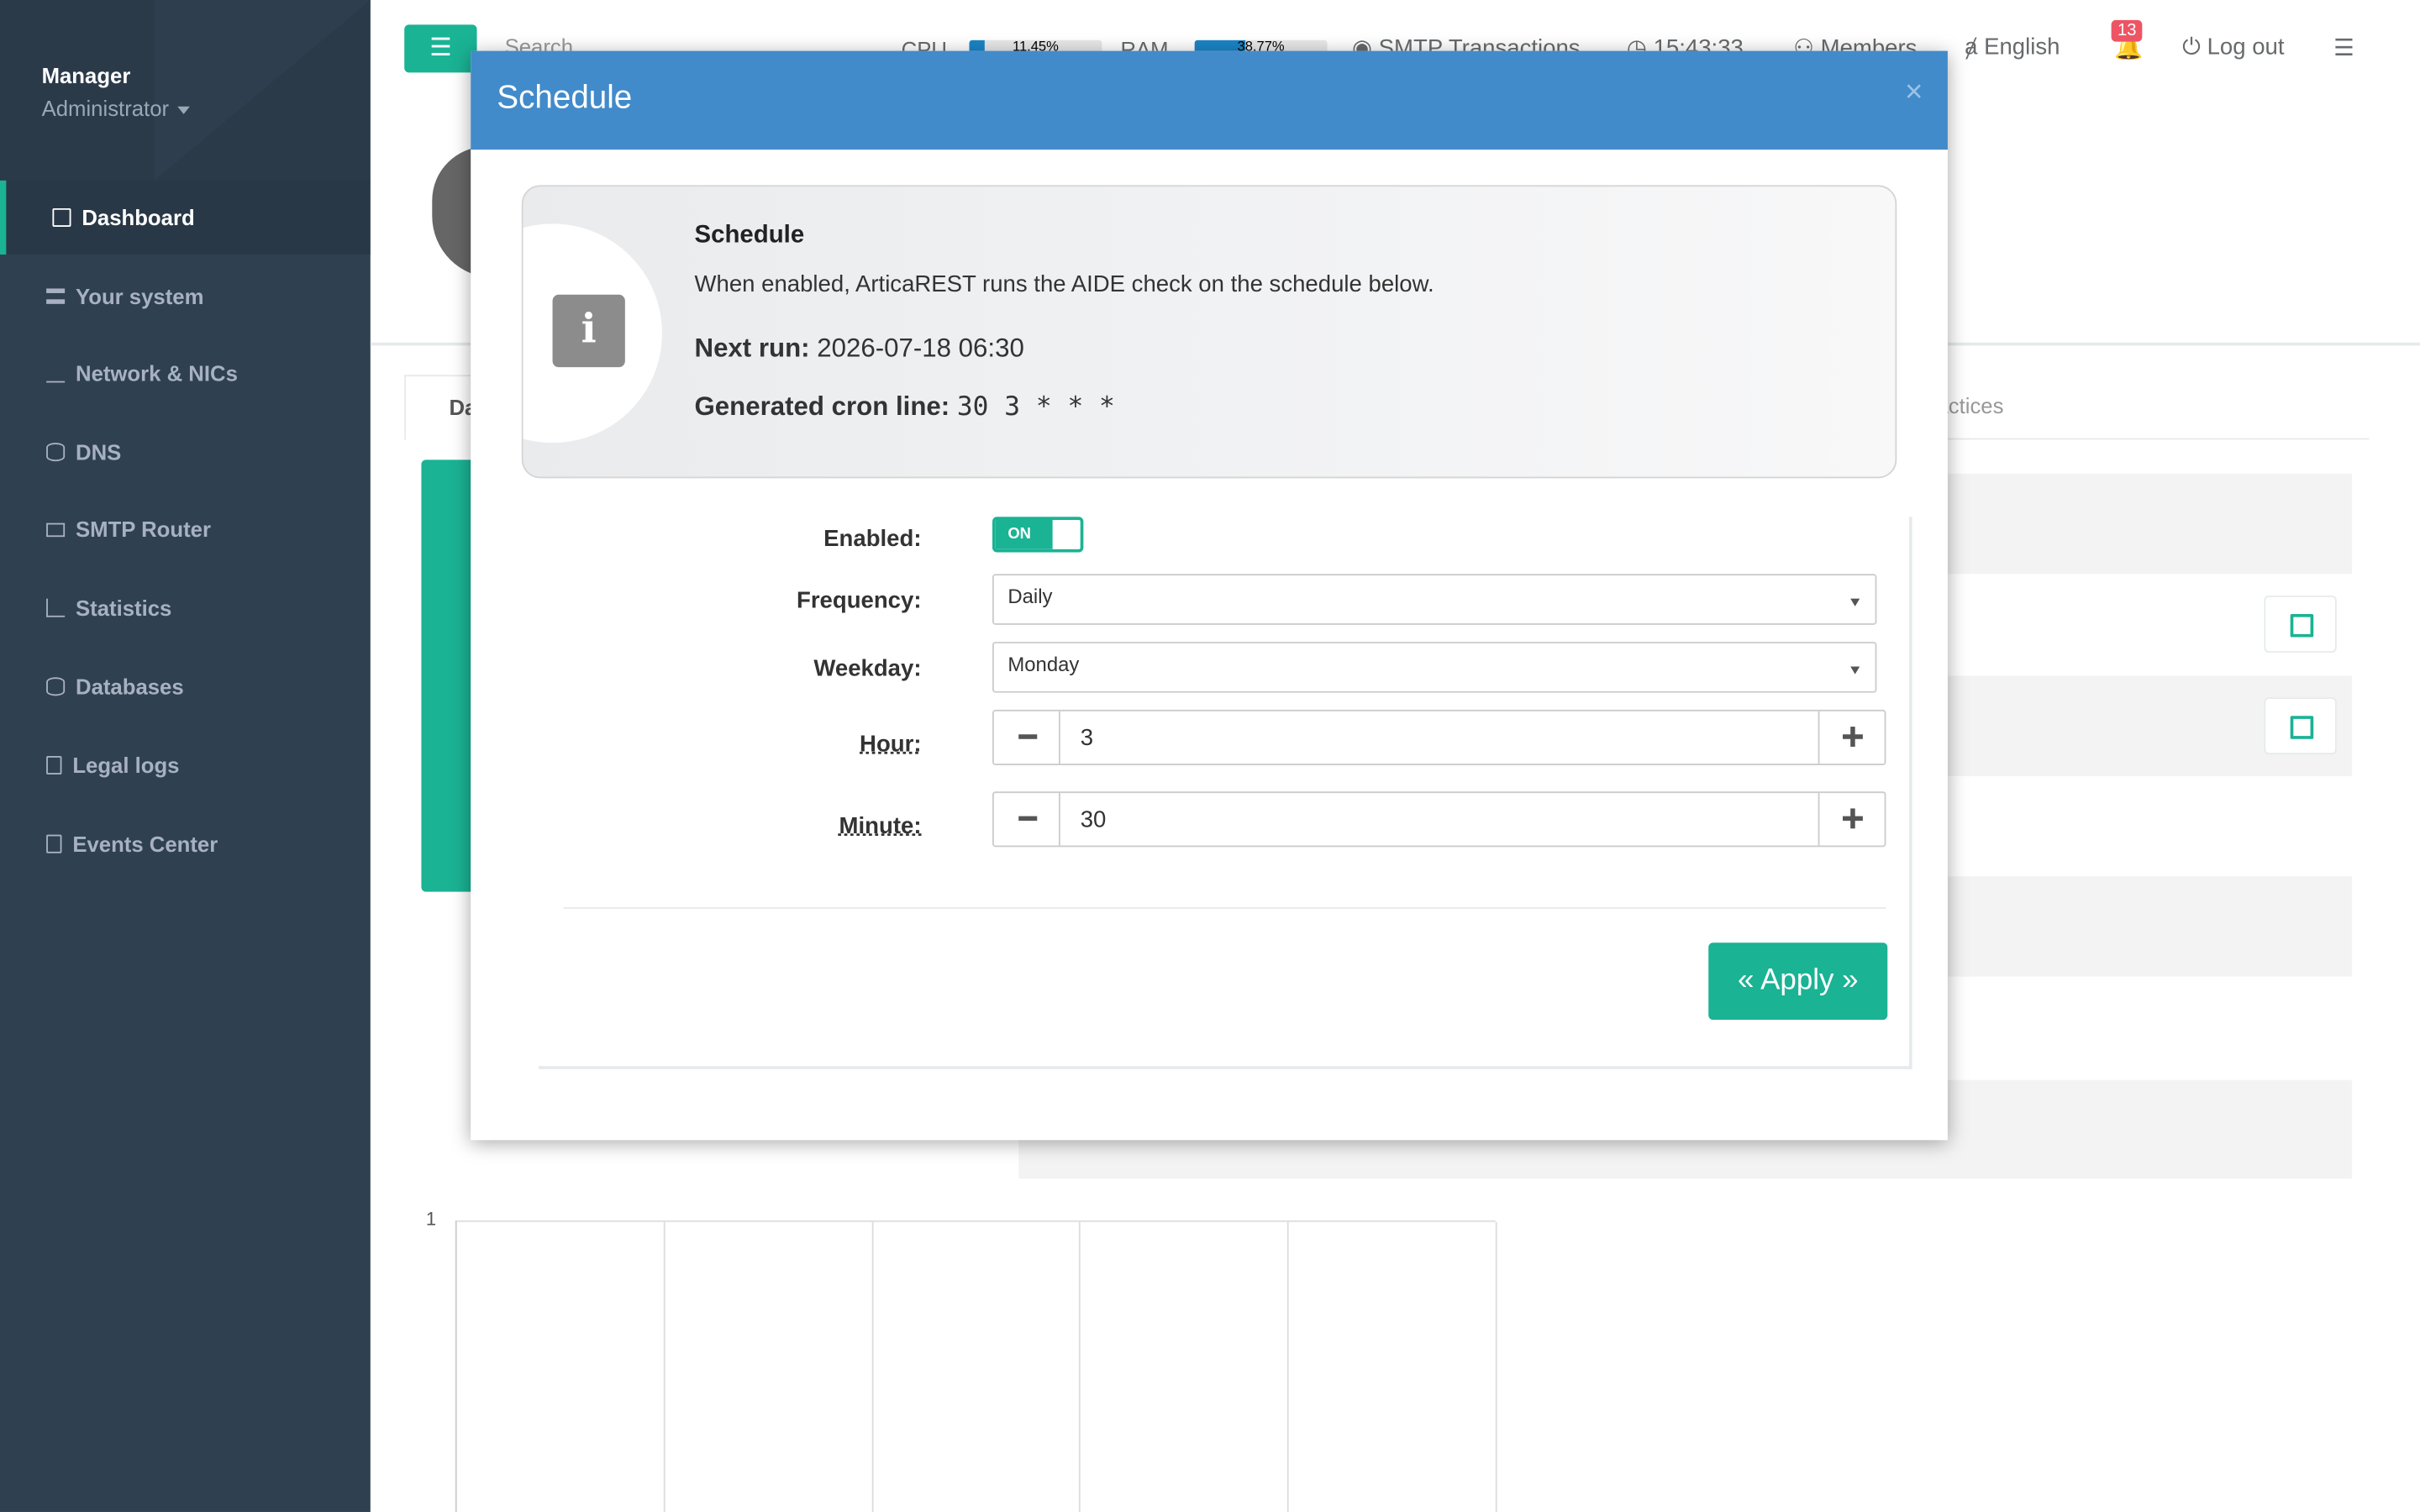 The width and height of the screenshot is (2420, 1512). What do you see at coordinates (185, 686) in the screenshot?
I see `sidebar-item-databases: Databases` at bounding box center [185, 686].